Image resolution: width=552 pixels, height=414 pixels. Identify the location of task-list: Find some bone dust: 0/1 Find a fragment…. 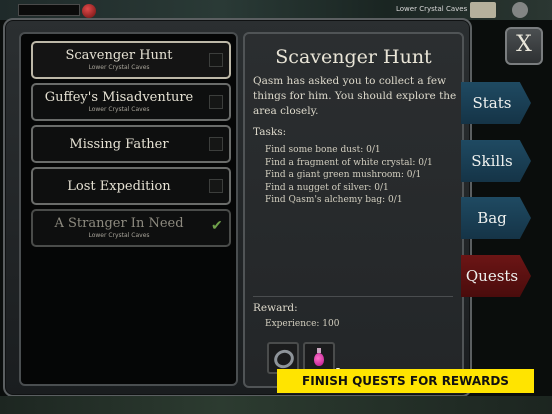
(349, 175).